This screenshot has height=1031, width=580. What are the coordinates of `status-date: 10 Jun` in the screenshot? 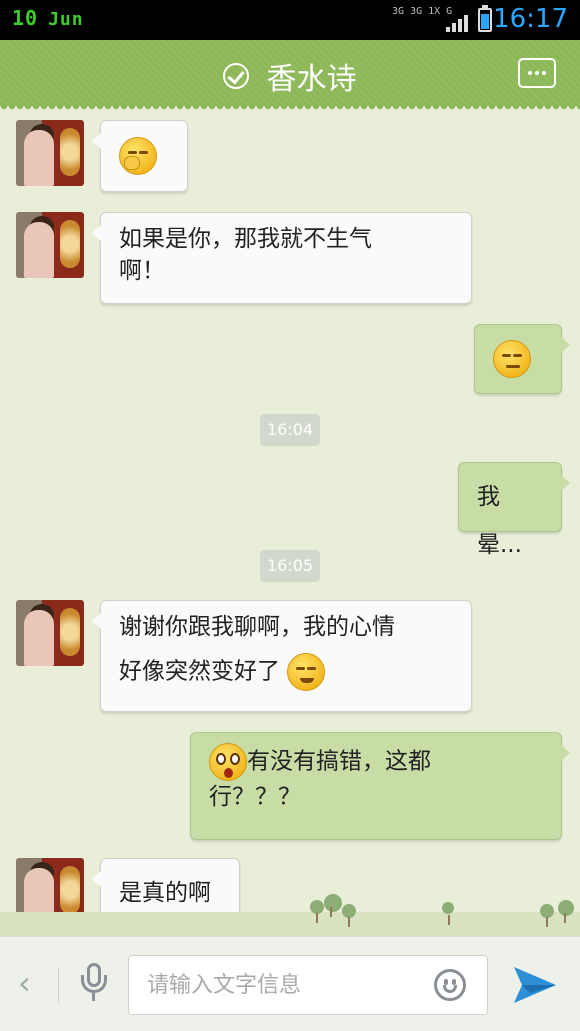 It's located at (48, 18).